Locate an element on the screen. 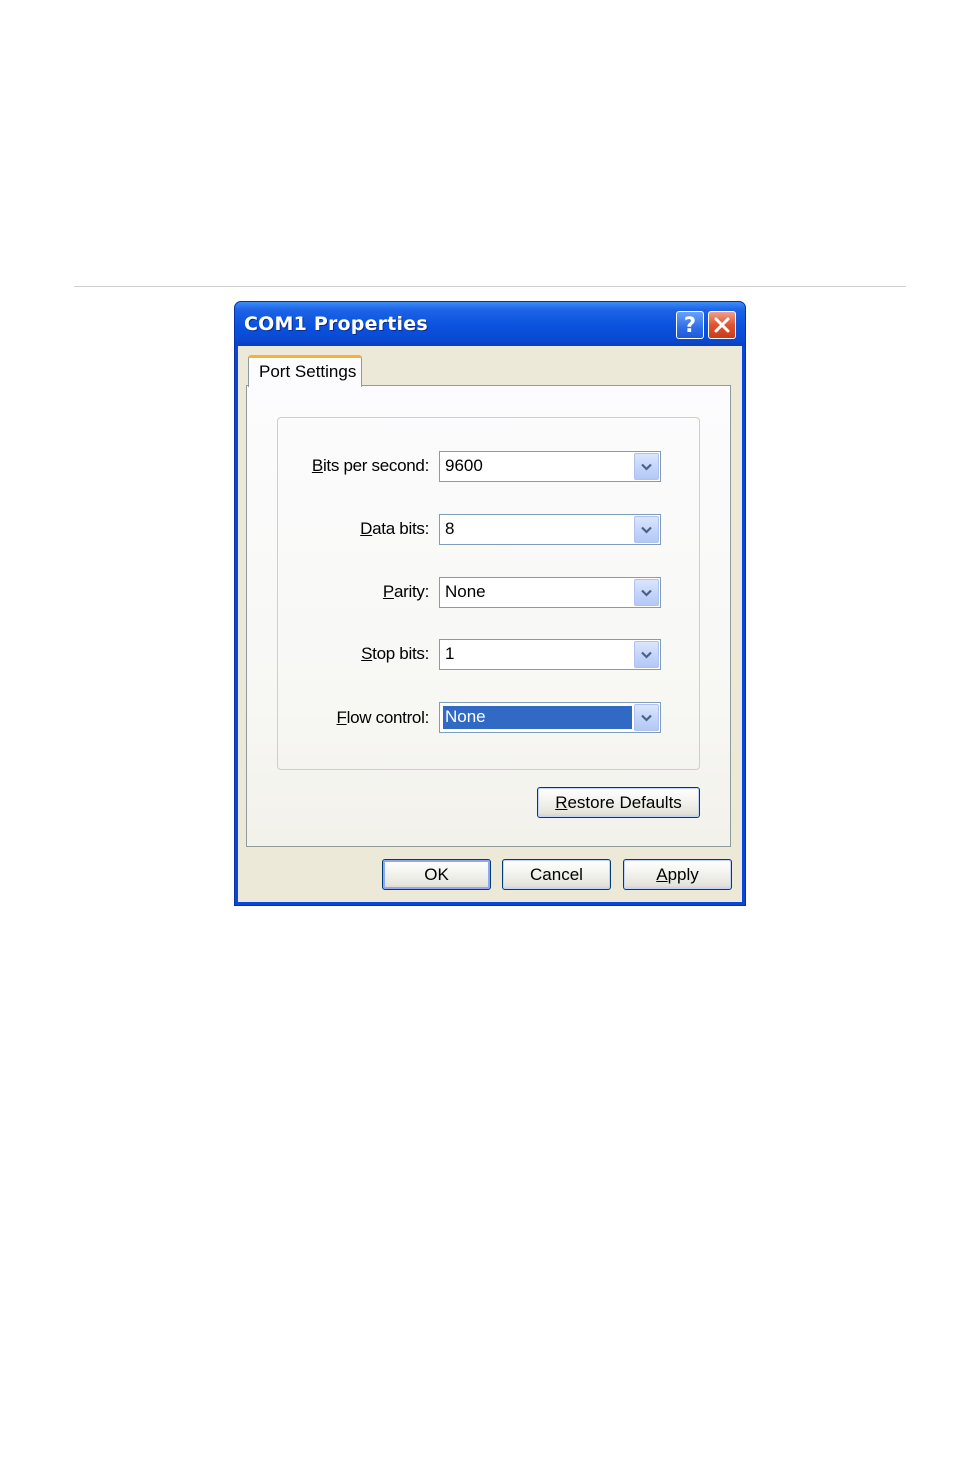 The width and height of the screenshot is (954, 1475). horizontal-rule is located at coordinates (490, 286).